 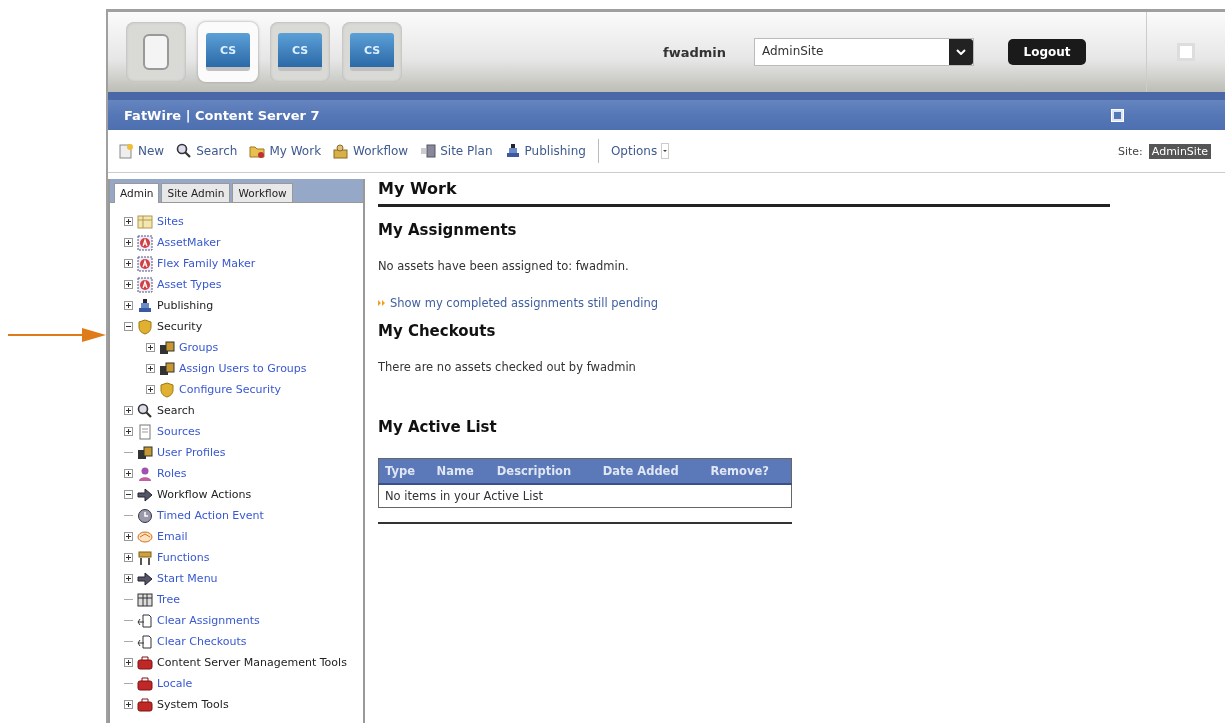 I want to click on toolbar-button: My Work, so click(x=285, y=151).